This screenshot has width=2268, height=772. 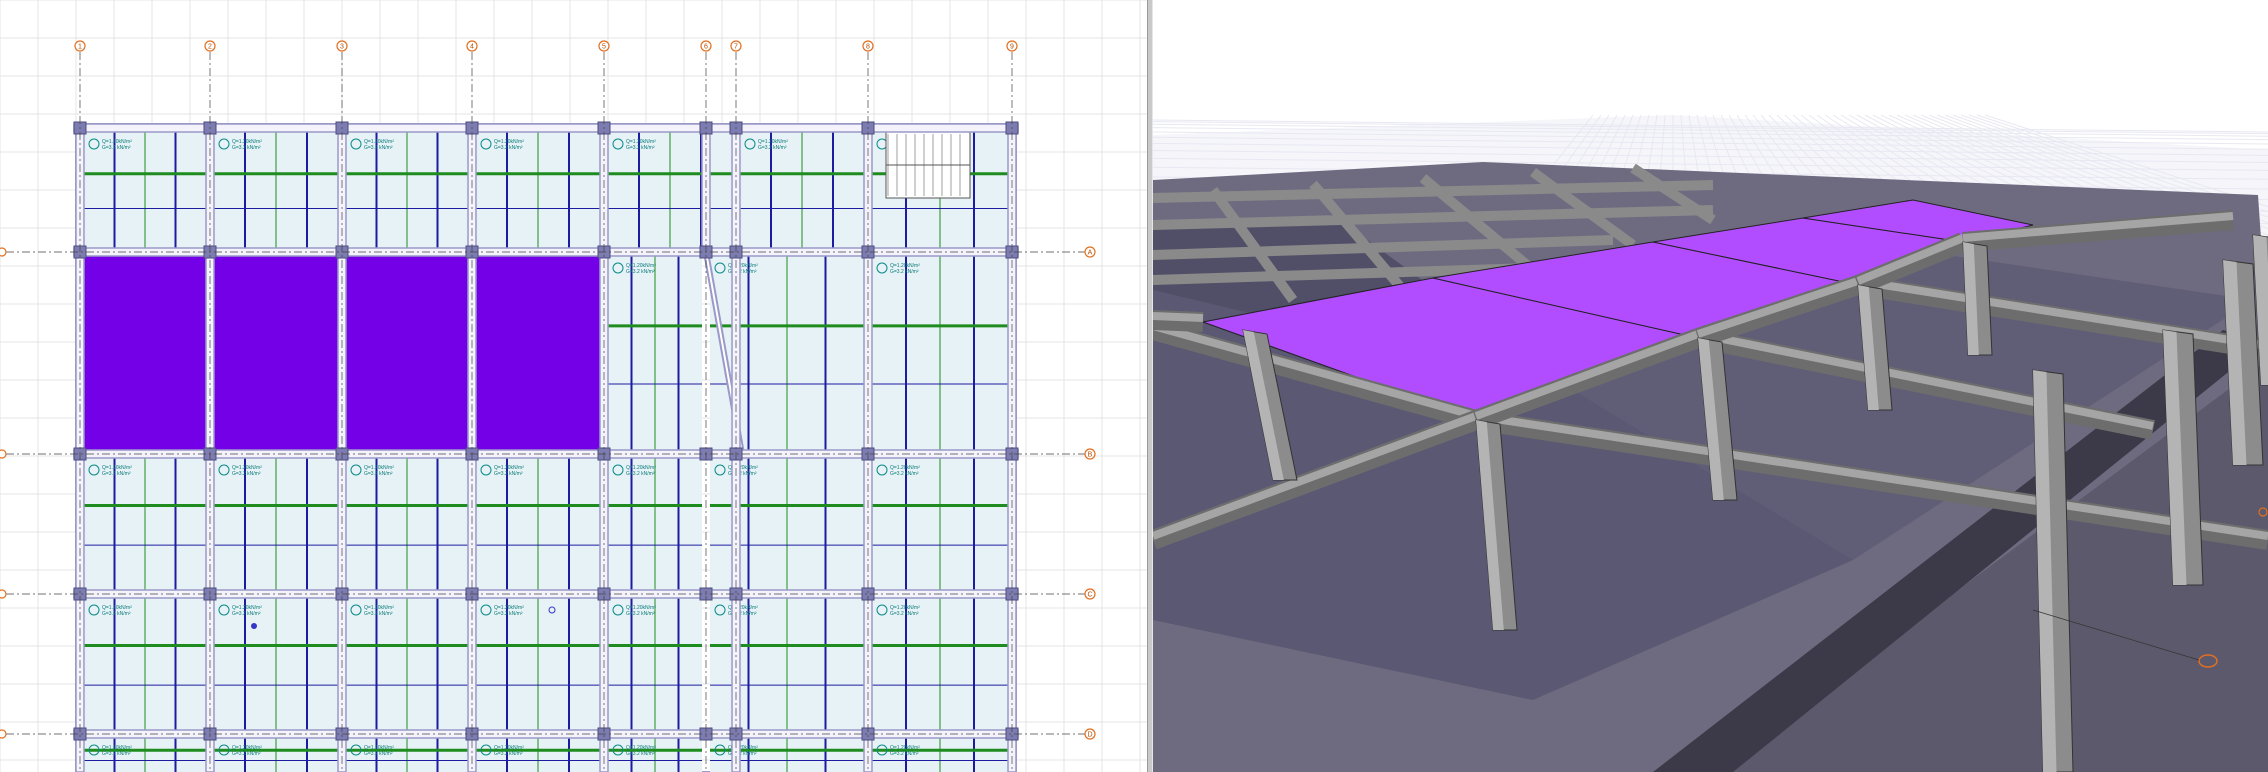 What do you see at coordinates (1089, 595) in the screenshot?
I see `axis-marker-label: C` at bounding box center [1089, 595].